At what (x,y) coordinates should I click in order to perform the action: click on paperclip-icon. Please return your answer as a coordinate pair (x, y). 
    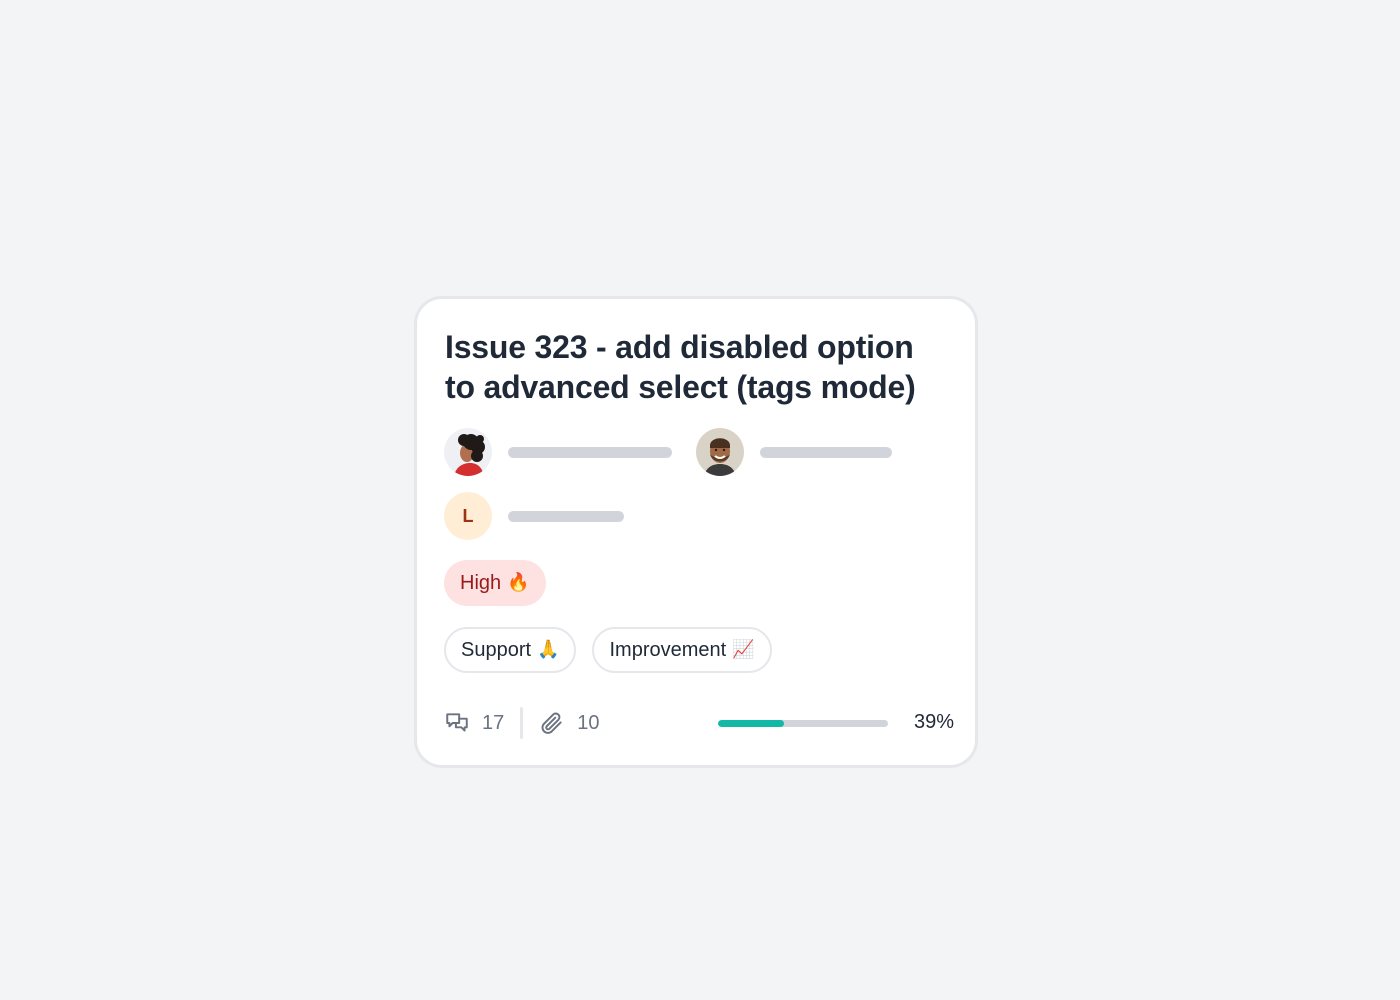
    Looking at the image, I should click on (552, 723).